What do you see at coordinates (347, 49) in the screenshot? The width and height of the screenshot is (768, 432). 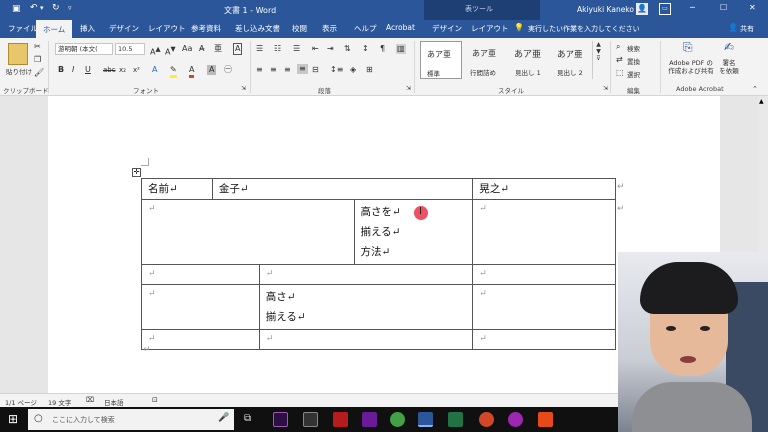 I see `asian-layout-icon: ⇅` at bounding box center [347, 49].